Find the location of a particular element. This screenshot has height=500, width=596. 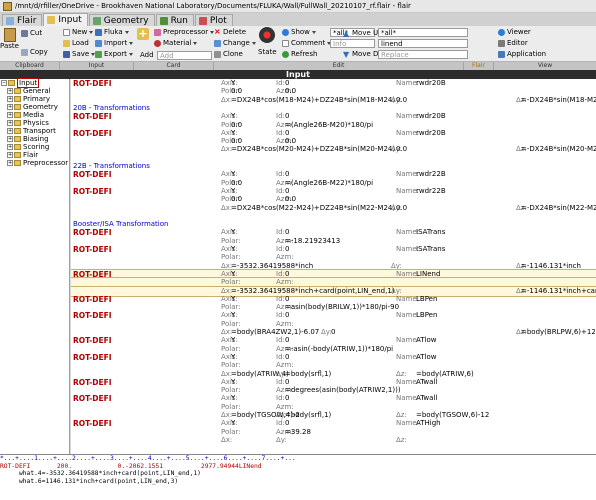

application-button: Application is located at coordinates (522, 54).